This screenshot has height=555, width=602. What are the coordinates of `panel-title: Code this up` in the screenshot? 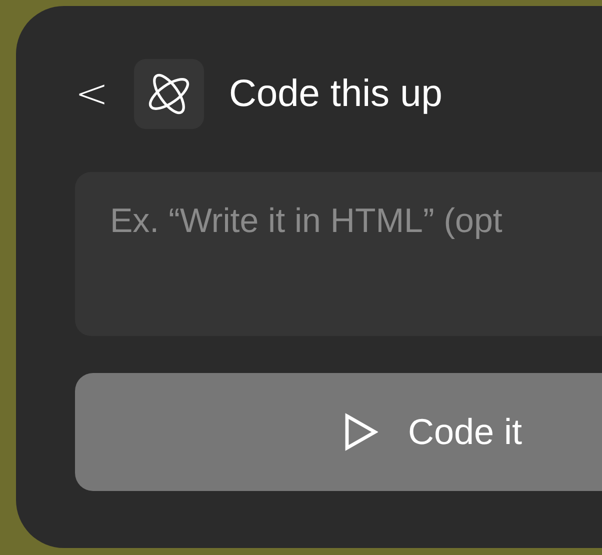 It's located at (335, 94).